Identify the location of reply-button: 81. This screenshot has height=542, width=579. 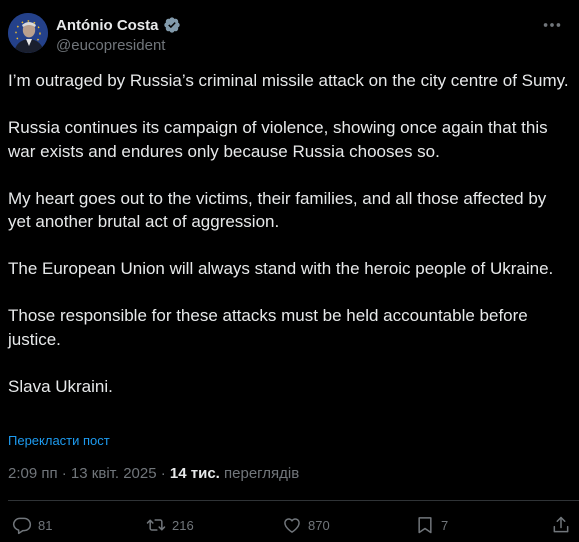
(32, 525).